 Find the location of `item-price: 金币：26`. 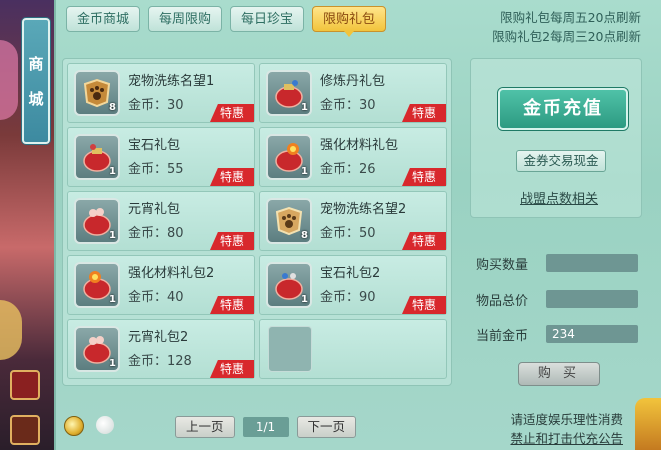

item-price: 金币：26 is located at coordinates (348, 169).